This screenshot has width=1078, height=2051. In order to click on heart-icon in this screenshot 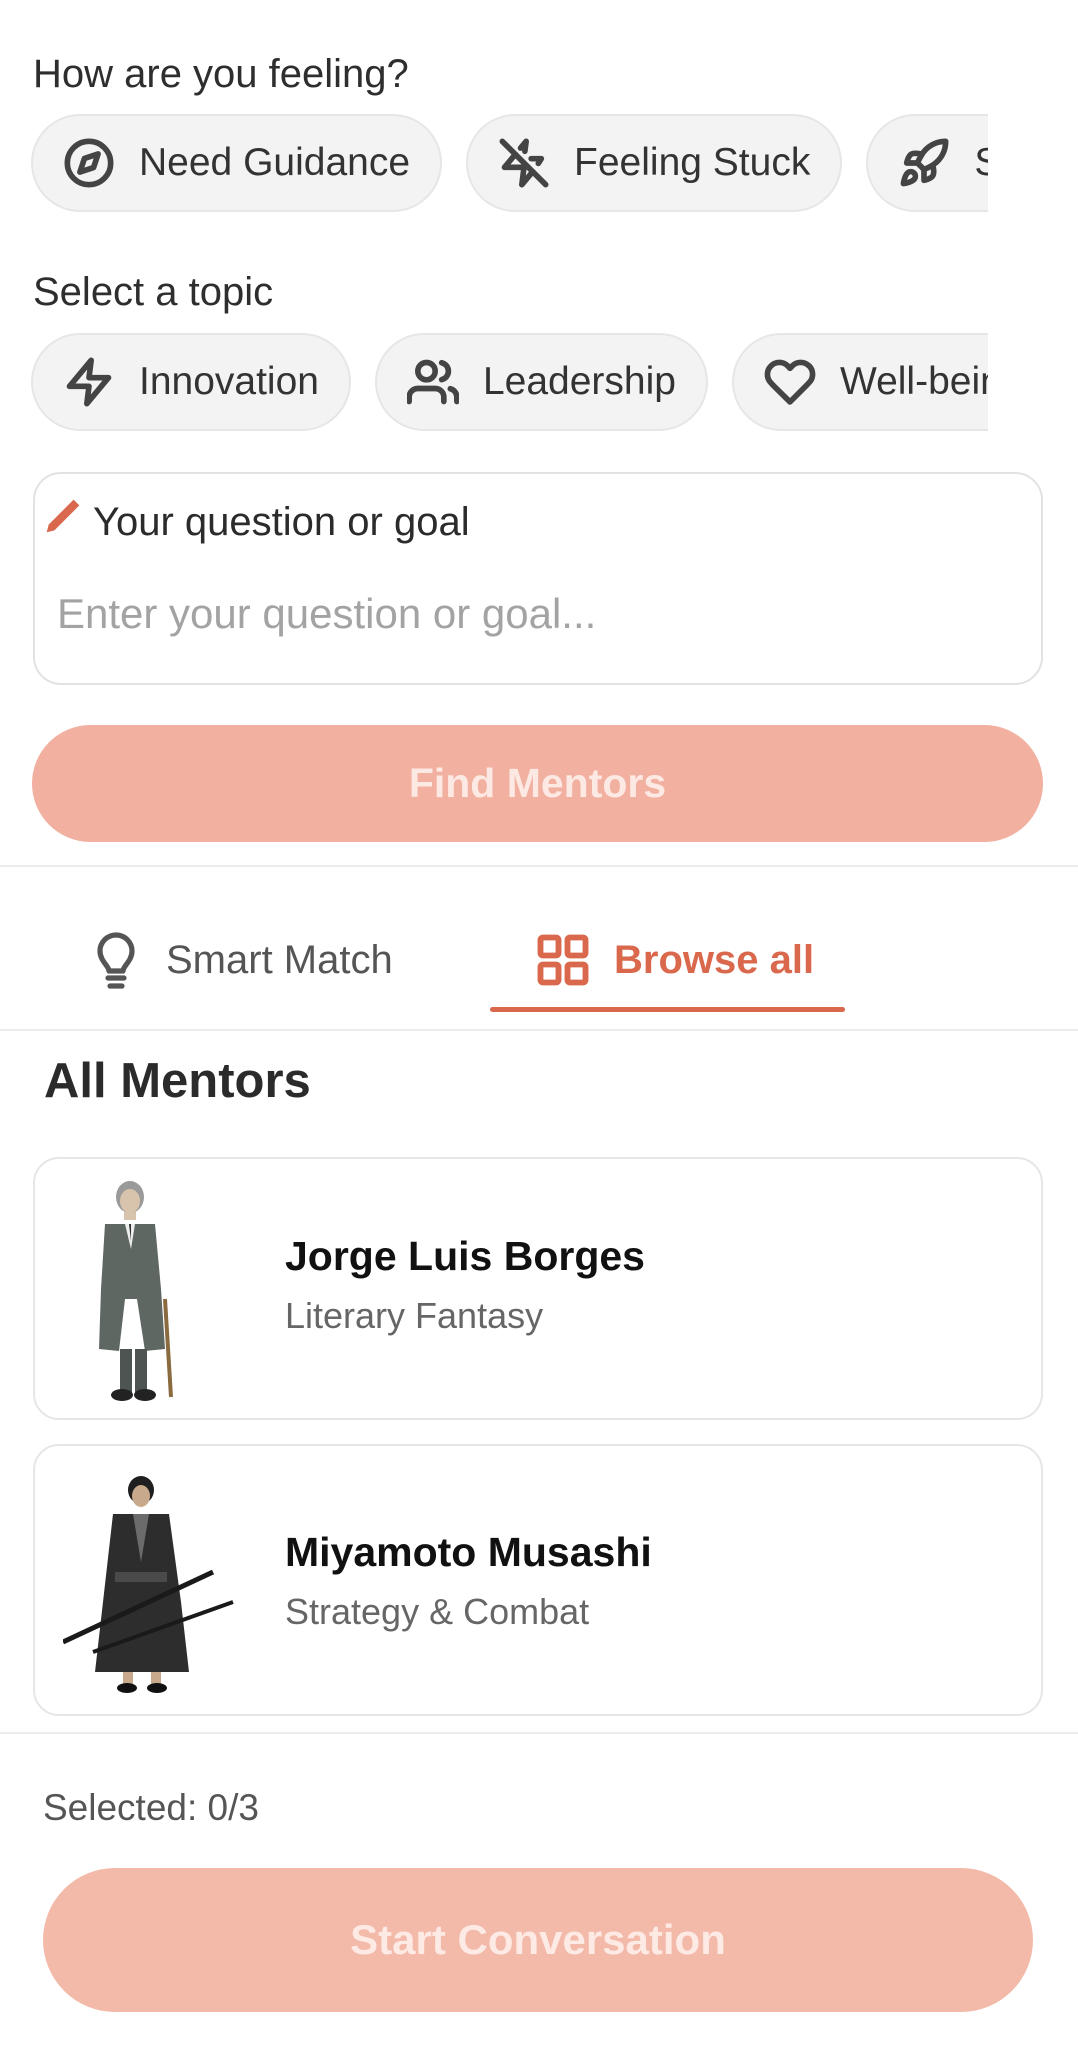, I will do `click(790, 382)`.